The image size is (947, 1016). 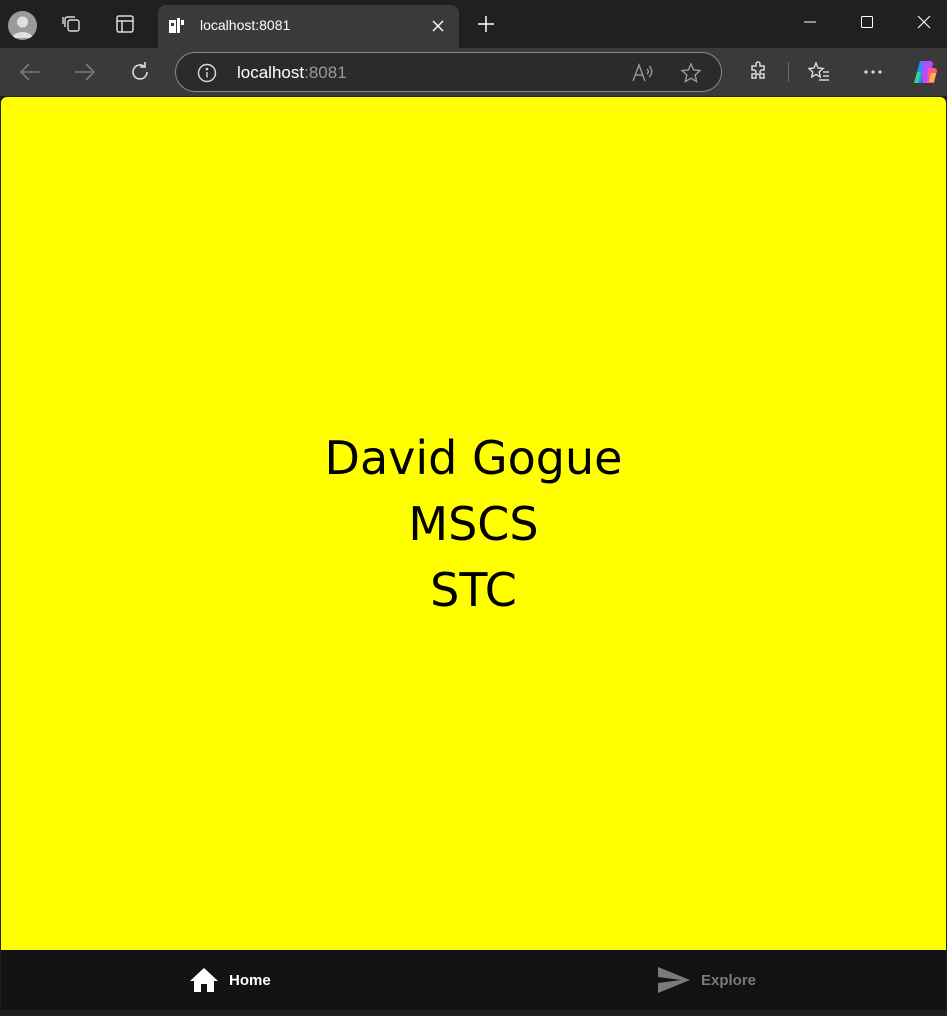 What do you see at coordinates (473, 458) in the screenshot?
I see `name-text: David Gogue` at bounding box center [473, 458].